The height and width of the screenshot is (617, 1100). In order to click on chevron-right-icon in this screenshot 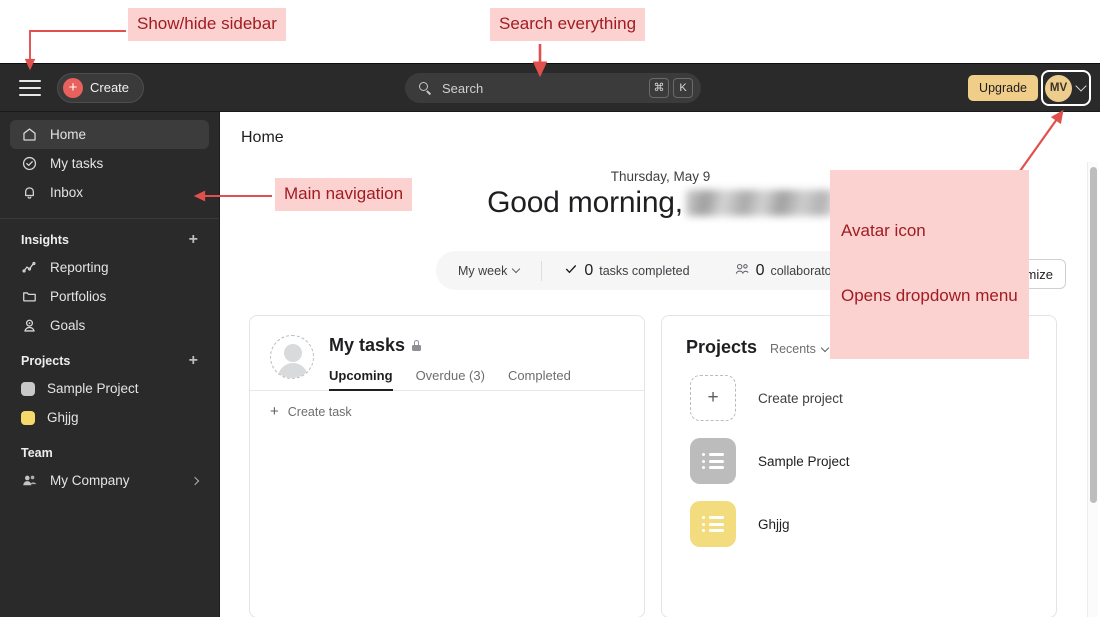, I will do `click(195, 480)`.